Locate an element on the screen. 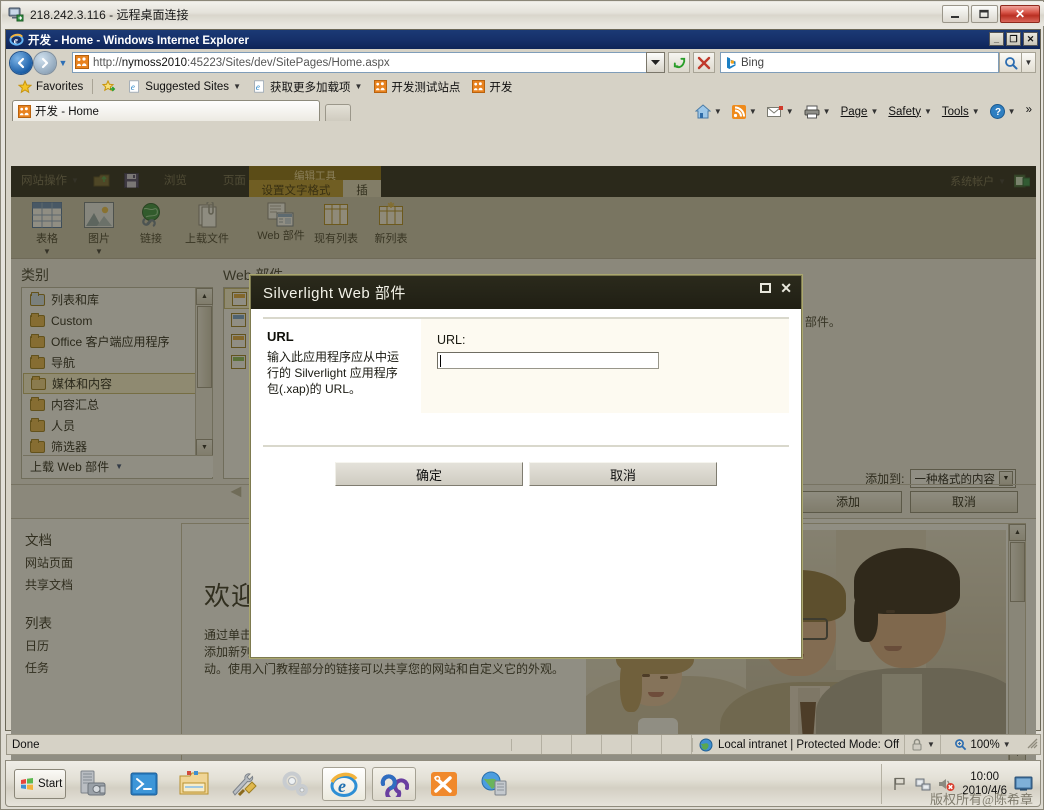 This screenshot has height=810, width=1044. favorite-item-dev-test-site: 开发测试站点 is located at coordinates (417, 86).